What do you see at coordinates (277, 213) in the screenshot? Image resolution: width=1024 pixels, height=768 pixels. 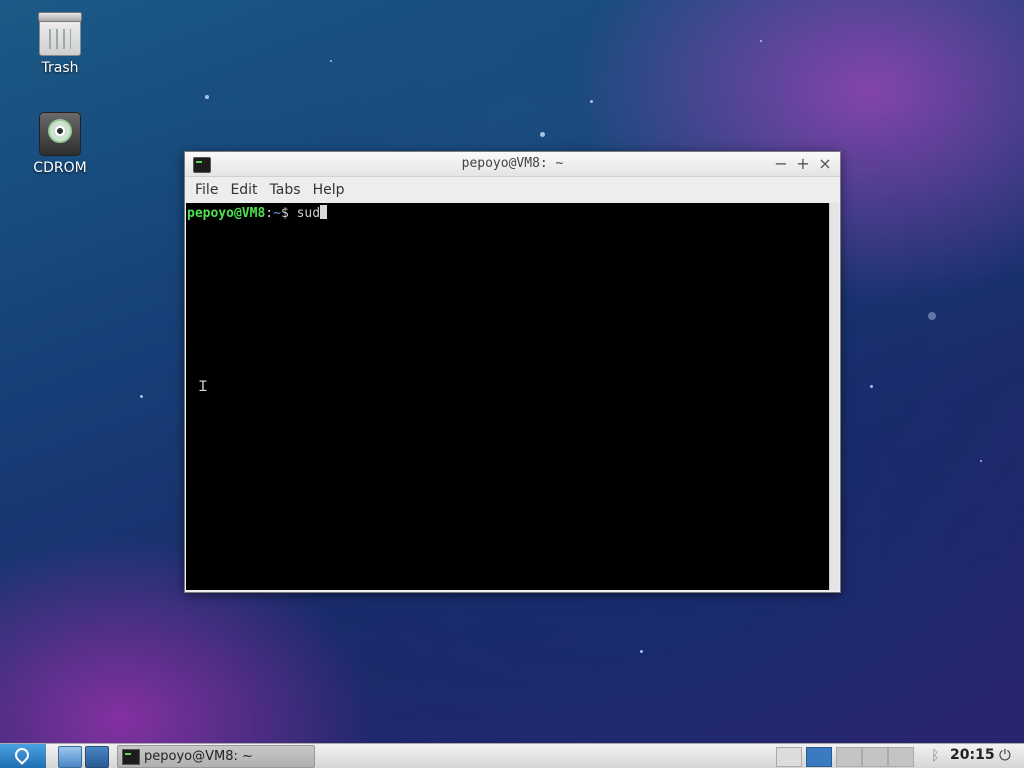 I see `prompt-path: ~` at bounding box center [277, 213].